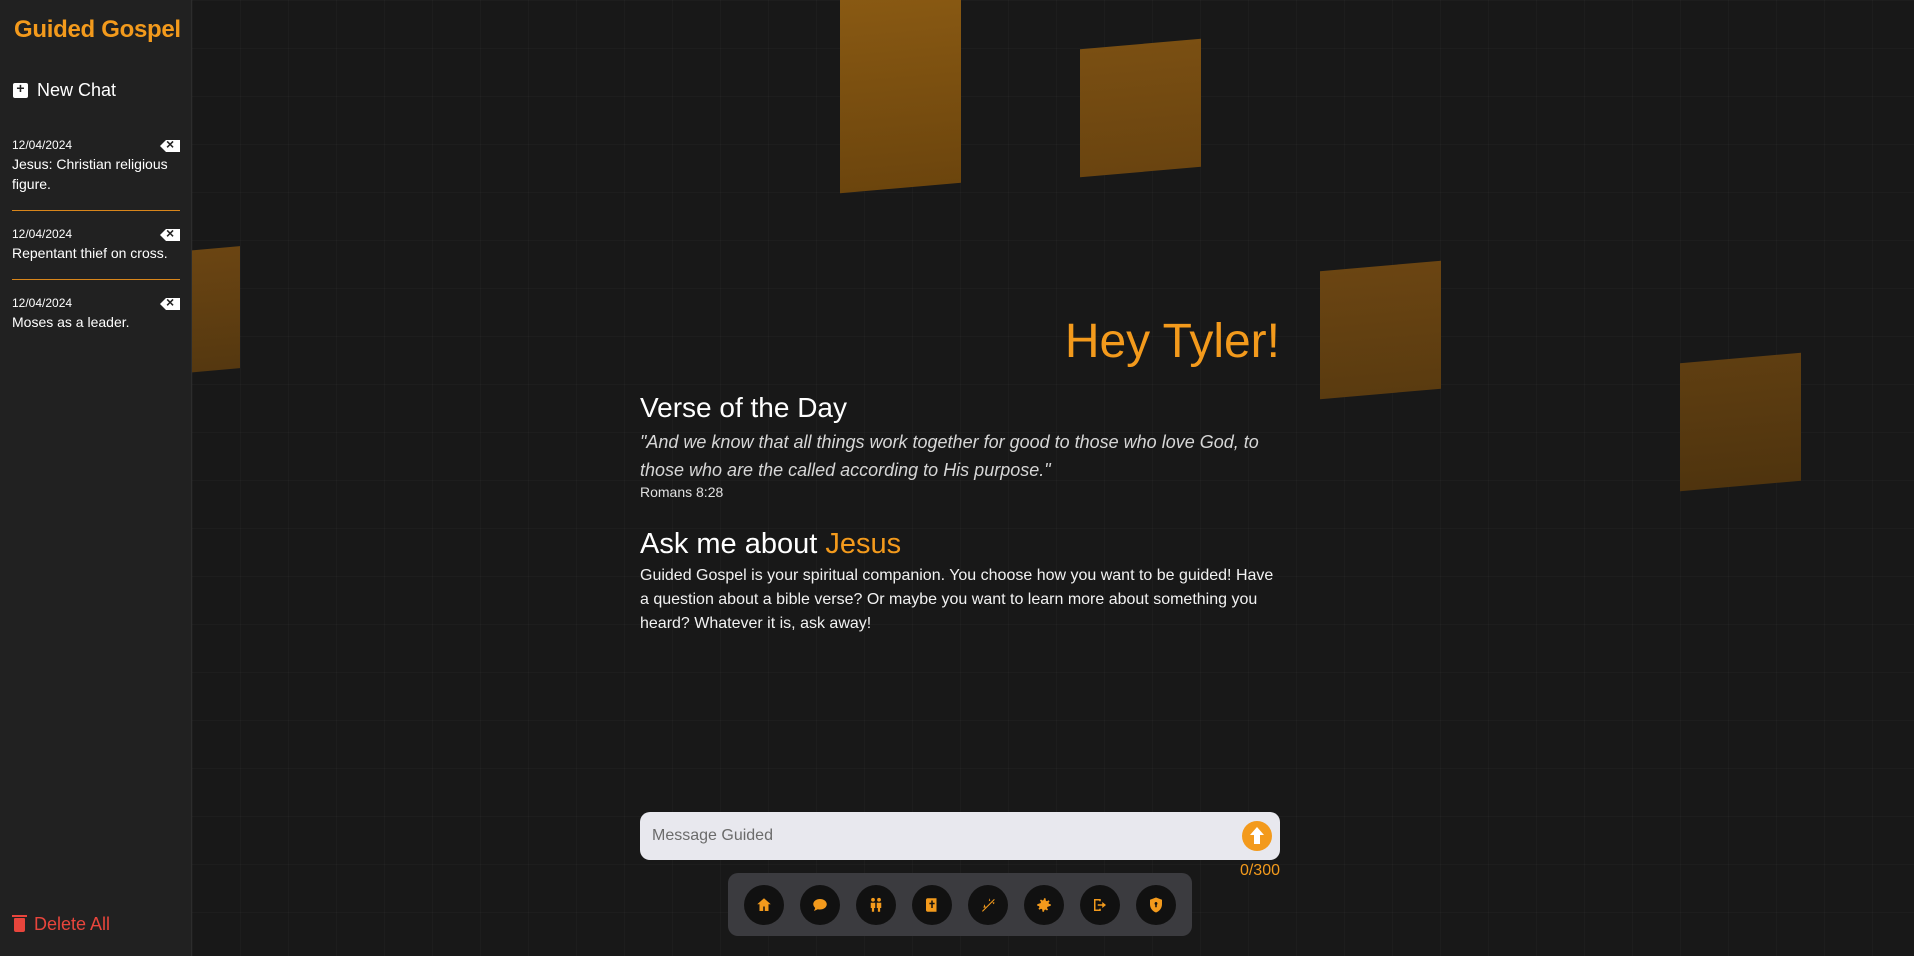 The height and width of the screenshot is (956, 1914). I want to click on bottom-nav, so click(960, 904).